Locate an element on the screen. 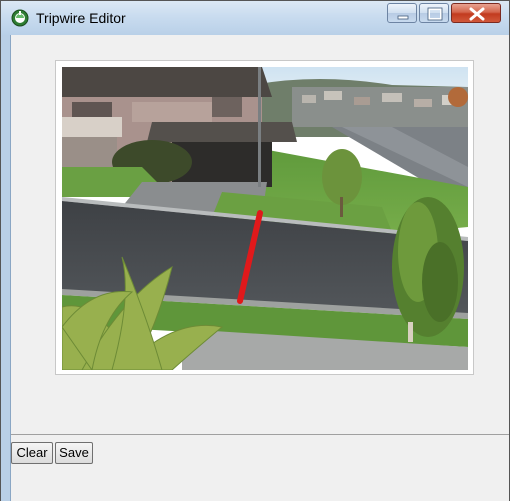 The image size is (513, 503). window-title: Tripwire Editor is located at coordinates (81, 18).